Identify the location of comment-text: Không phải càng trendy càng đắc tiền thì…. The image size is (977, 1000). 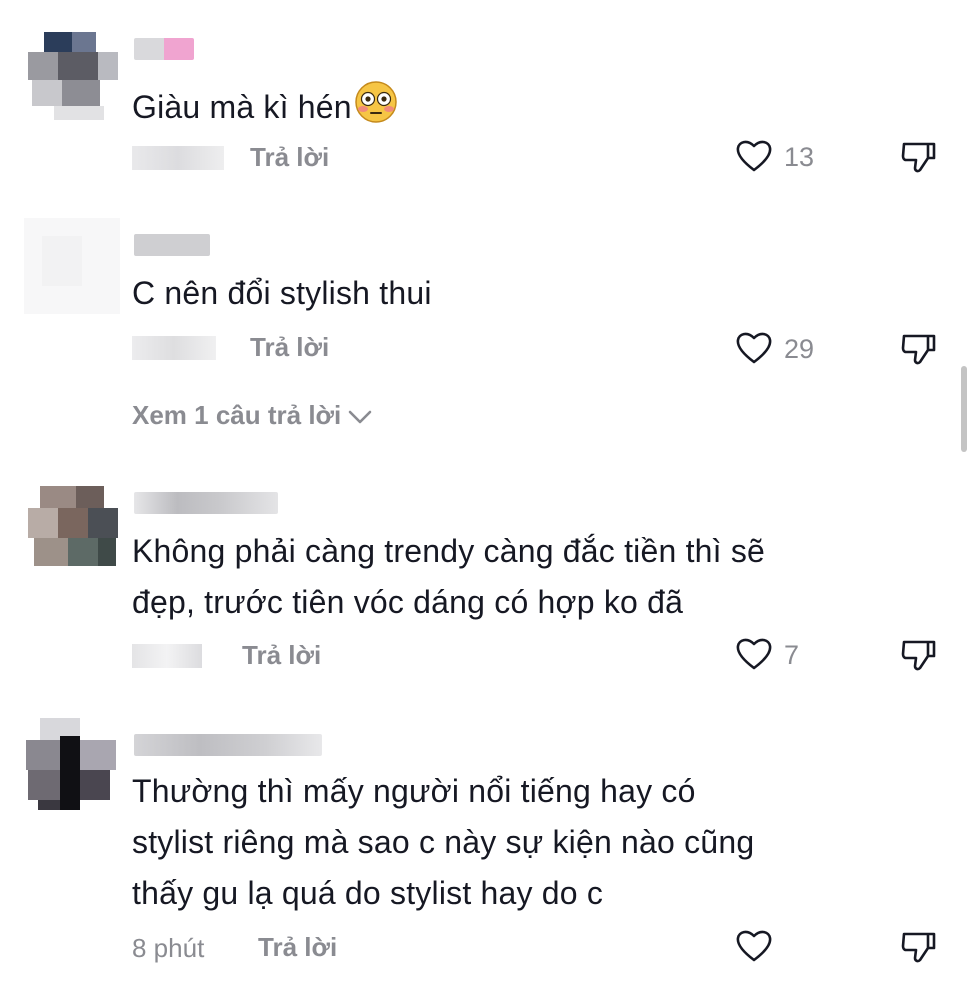
(448, 577).